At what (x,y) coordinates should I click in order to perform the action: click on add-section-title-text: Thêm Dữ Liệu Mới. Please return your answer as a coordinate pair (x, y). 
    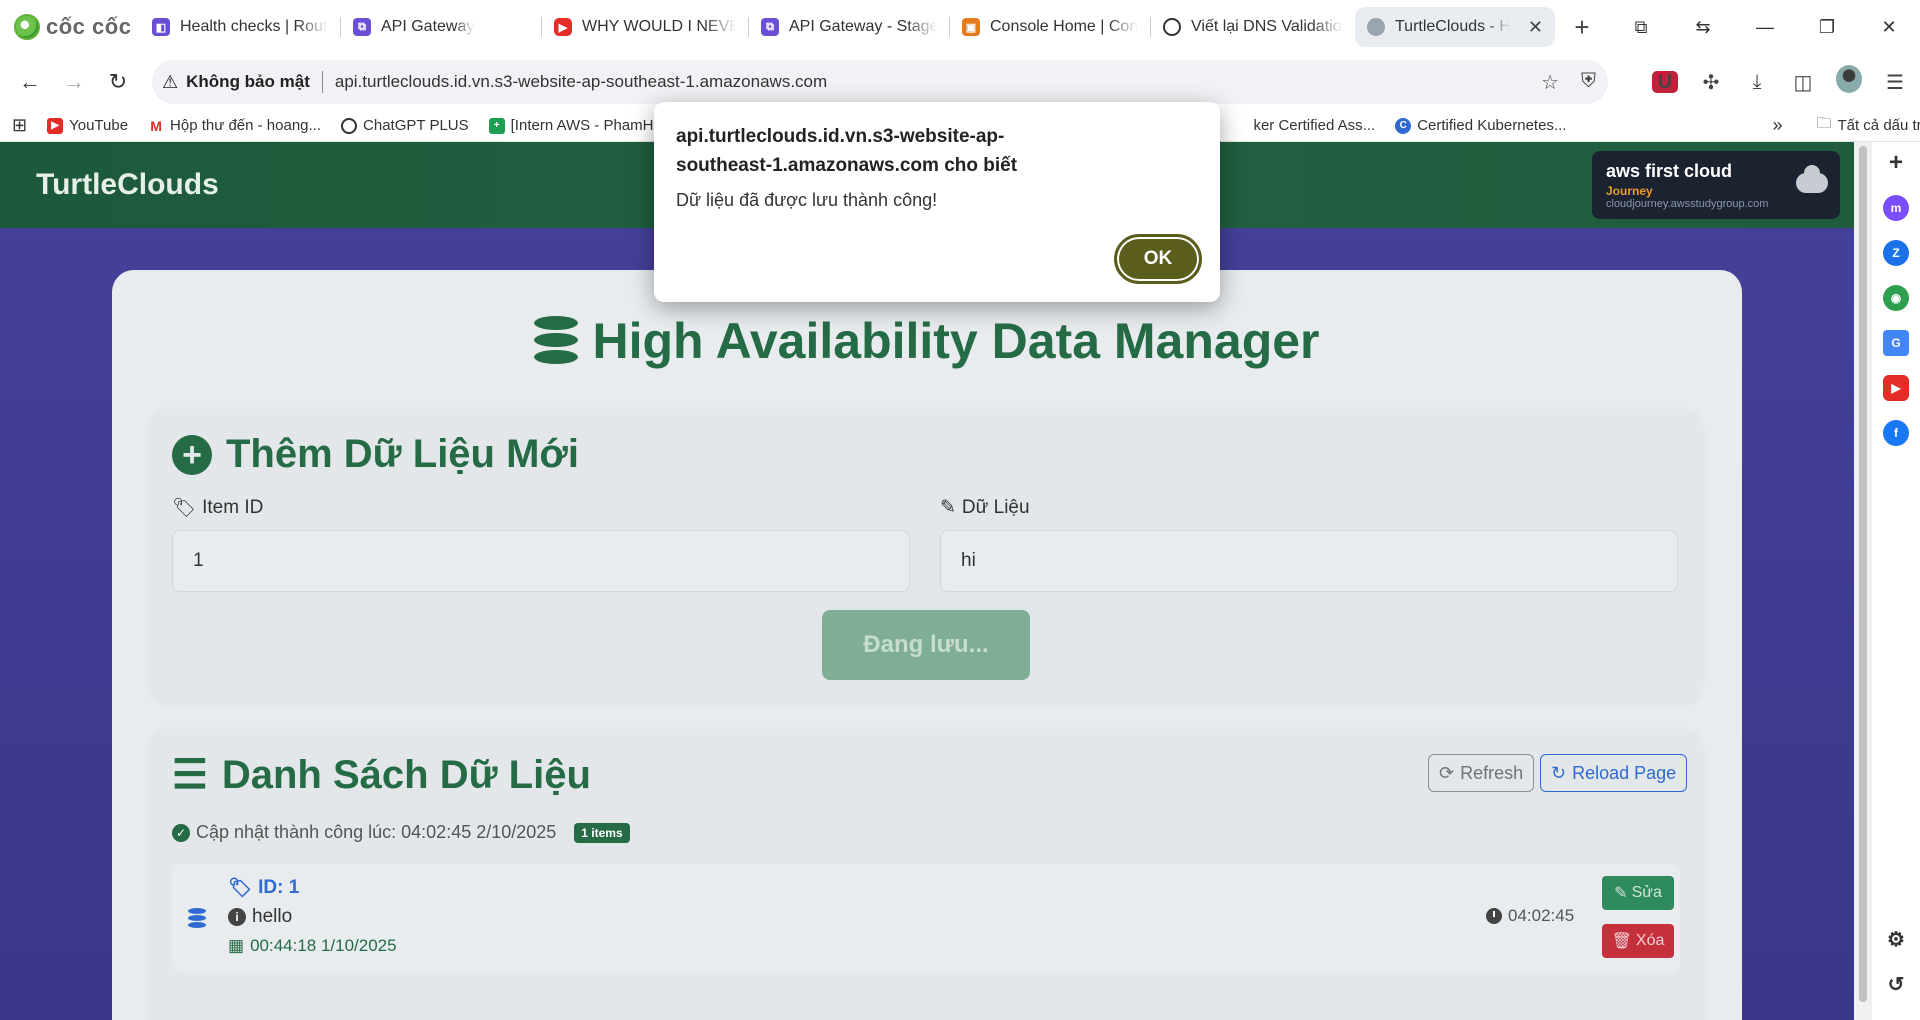
    Looking at the image, I should click on (402, 454).